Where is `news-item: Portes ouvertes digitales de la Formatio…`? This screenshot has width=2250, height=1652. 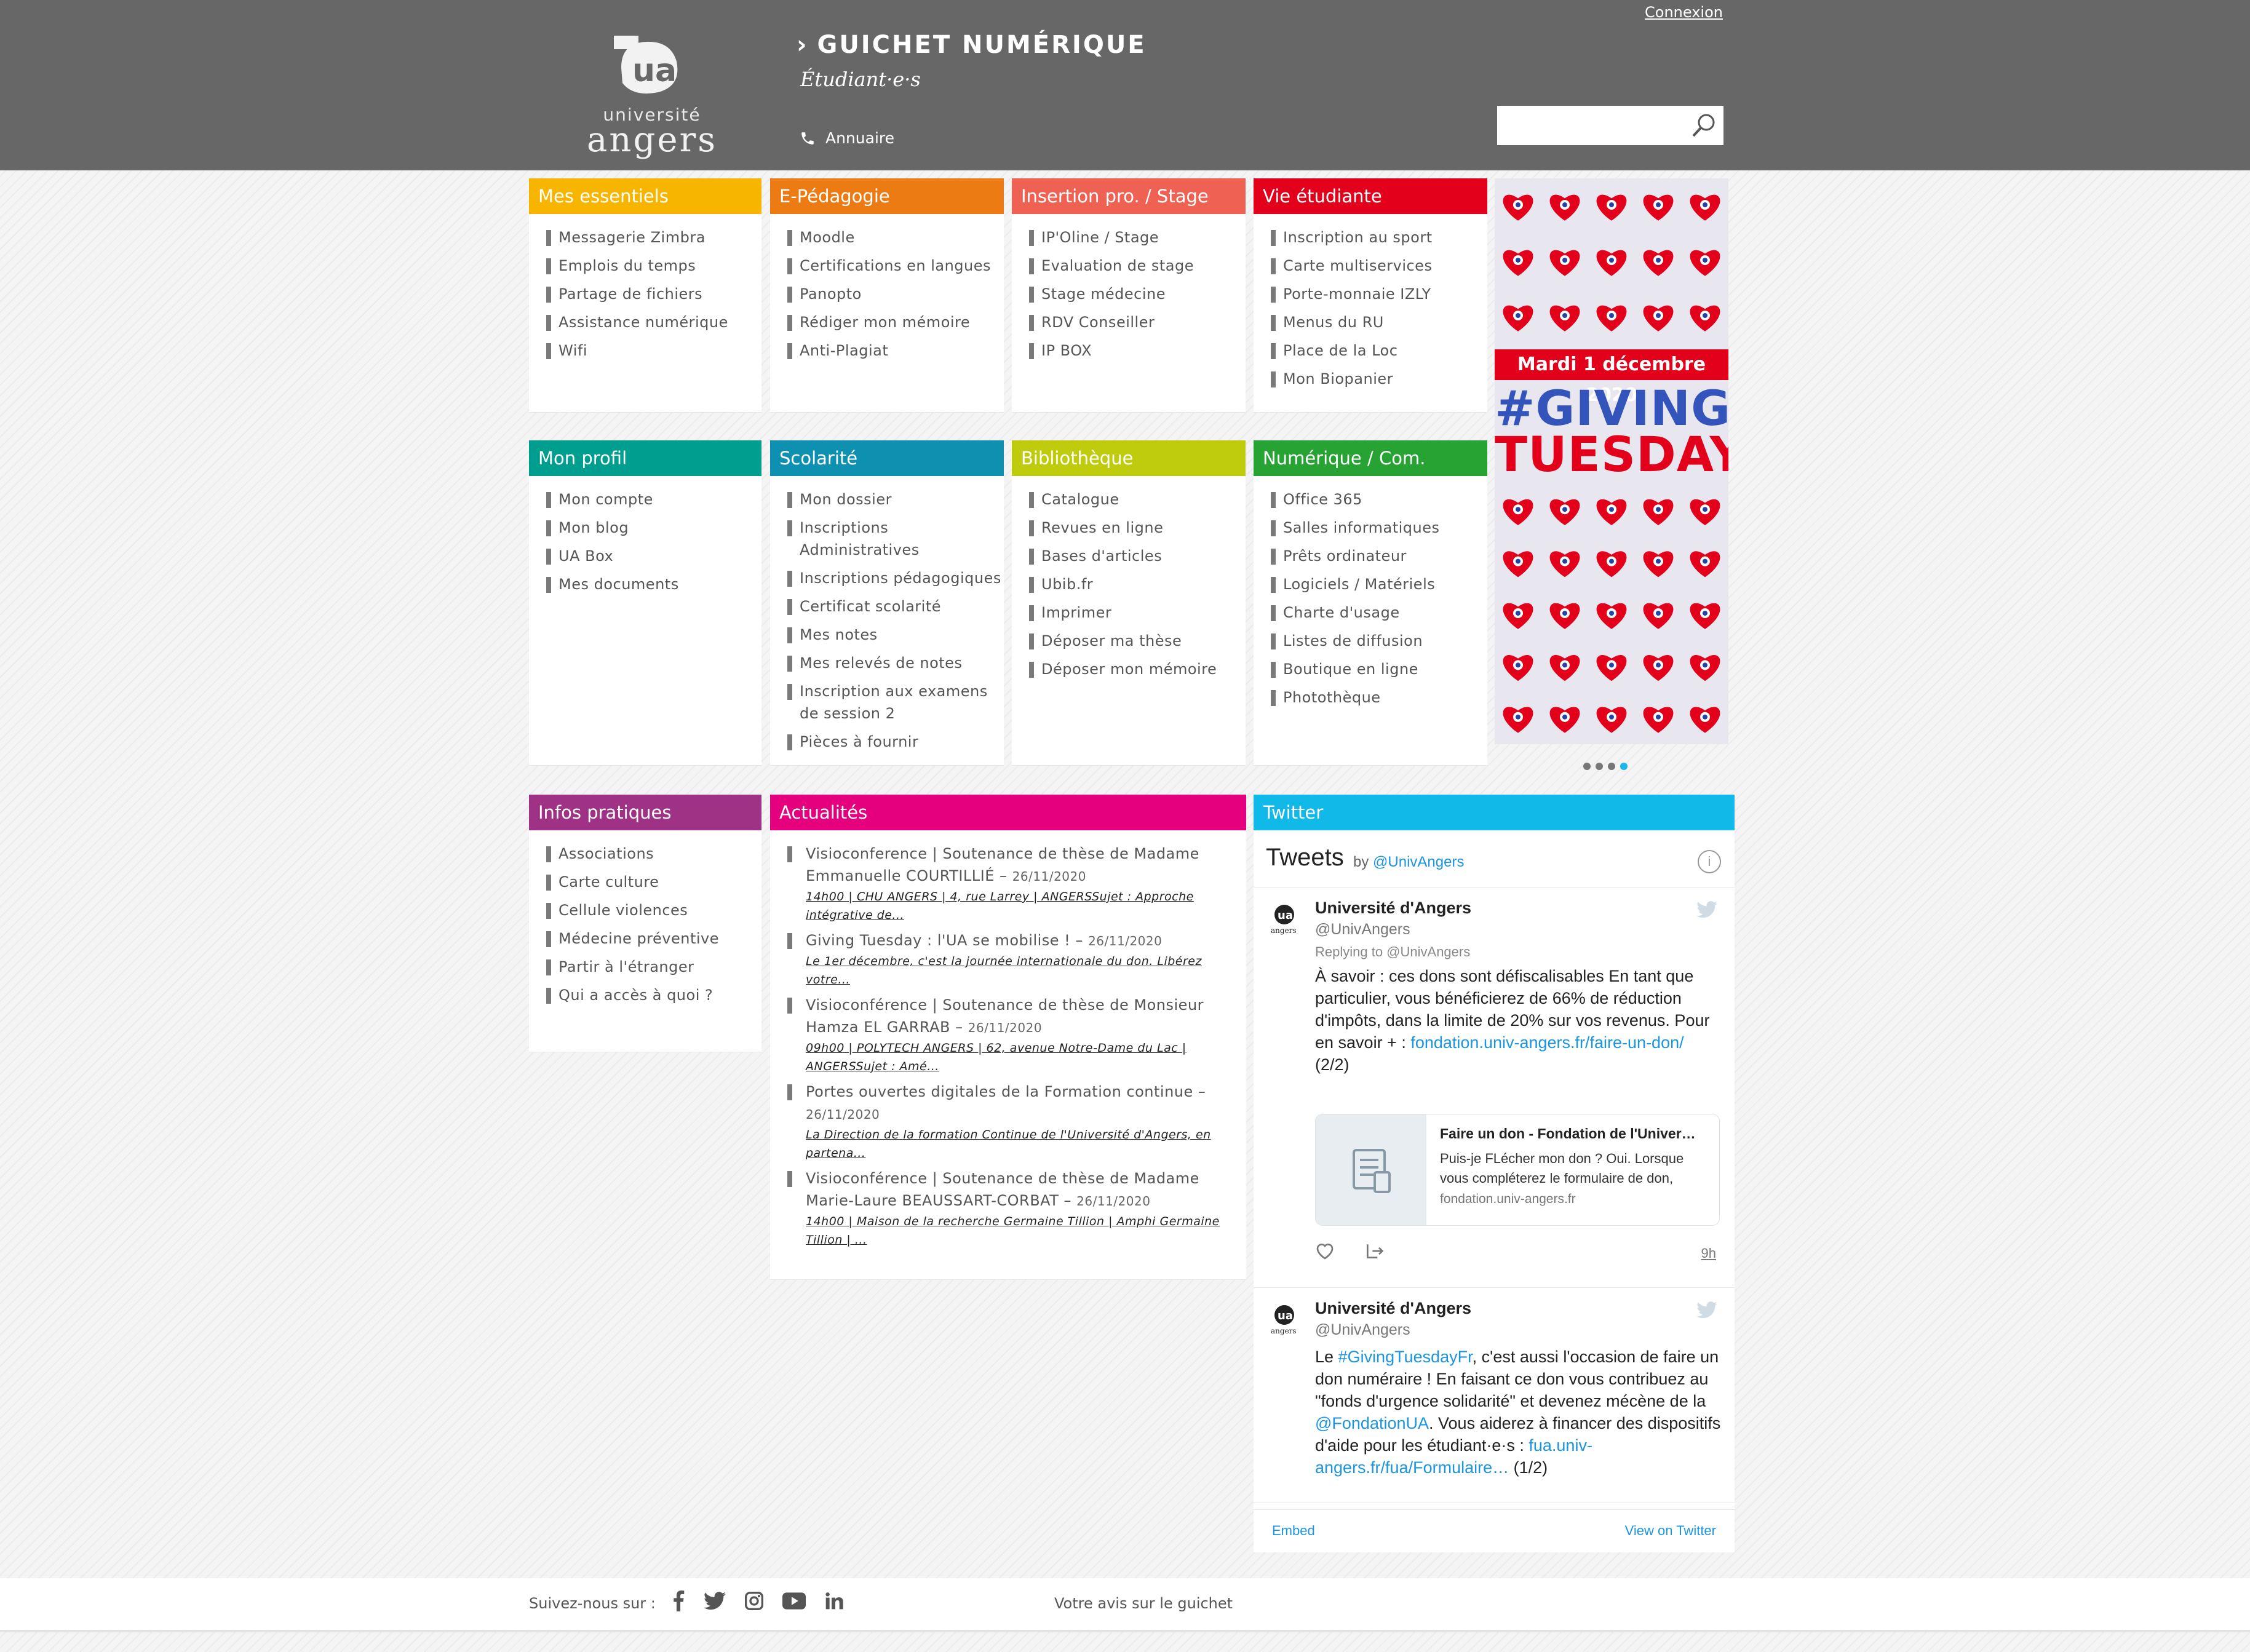 news-item: Portes ouvertes digitales de la Formatio… is located at coordinates (1016, 1121).